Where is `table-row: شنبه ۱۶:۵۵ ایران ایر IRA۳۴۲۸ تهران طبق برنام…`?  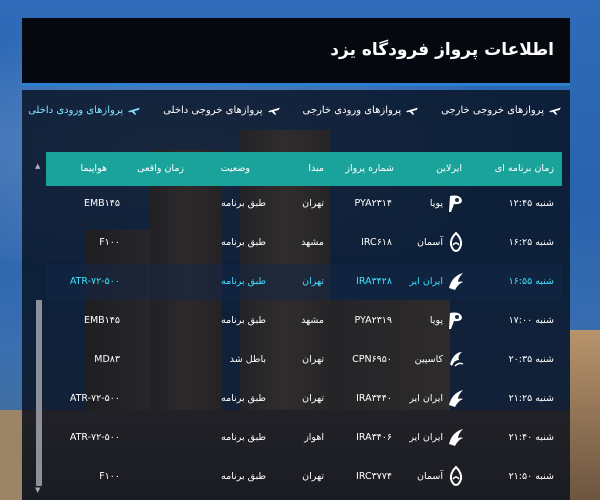
table-row: شنبه ۱۶:۵۵ ایران ایر IRA۳۴۲۸ تهران طبق برنام… is located at coordinates (304, 282).